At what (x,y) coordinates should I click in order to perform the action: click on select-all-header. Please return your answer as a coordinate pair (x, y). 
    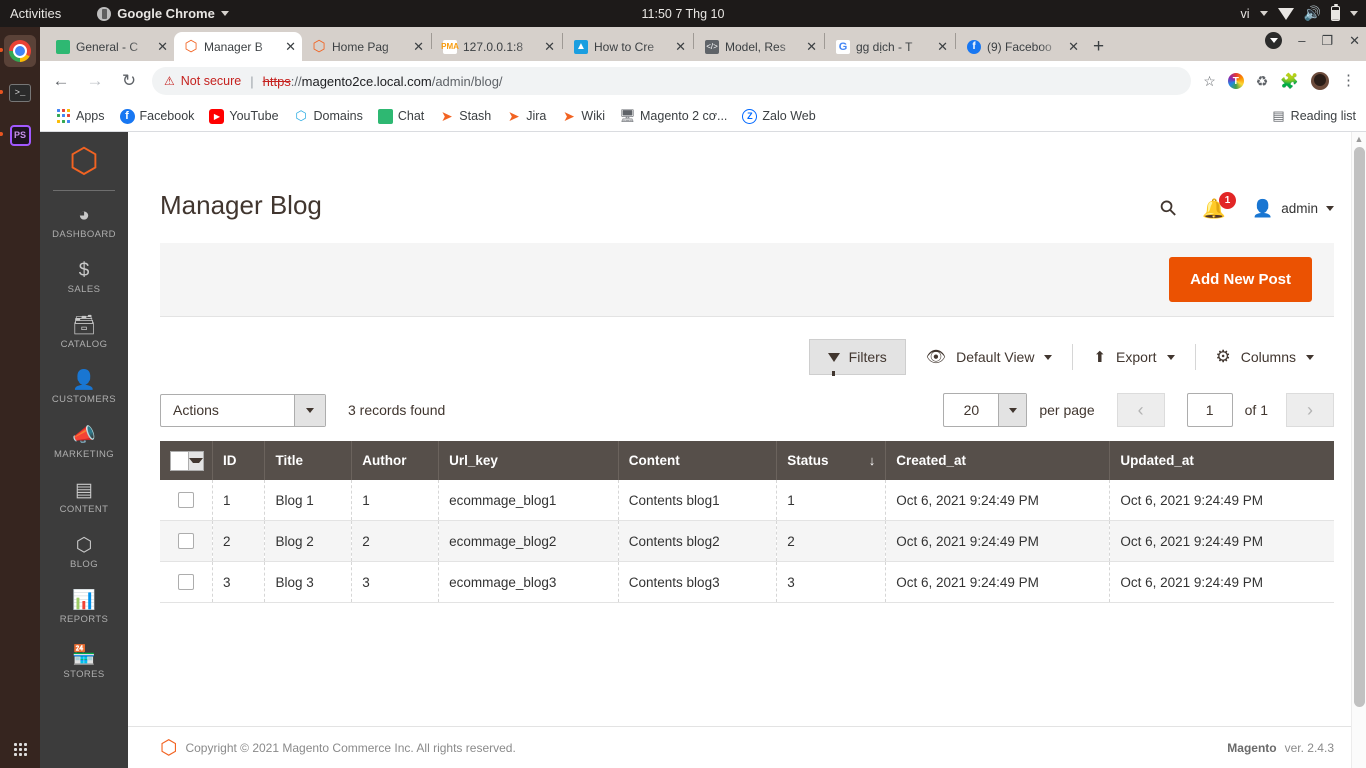
    Looking at the image, I should click on (186, 460).